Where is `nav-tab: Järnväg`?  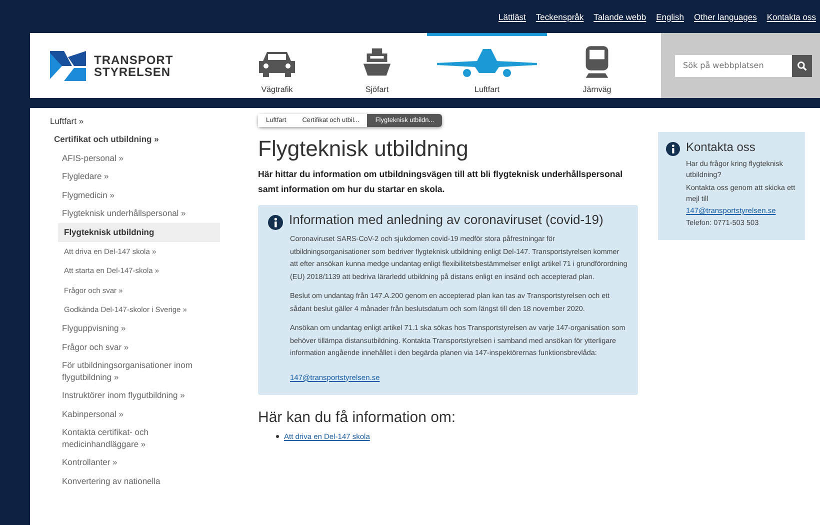
nav-tab: Järnväg is located at coordinates (597, 65).